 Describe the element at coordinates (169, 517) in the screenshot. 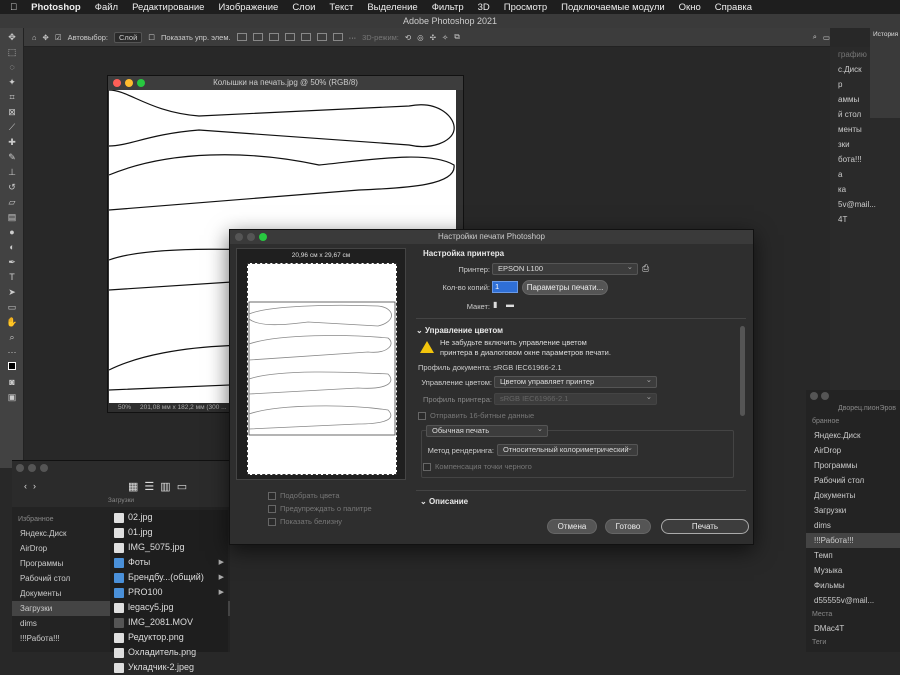

I see `list-item: 02.jpg` at that location.